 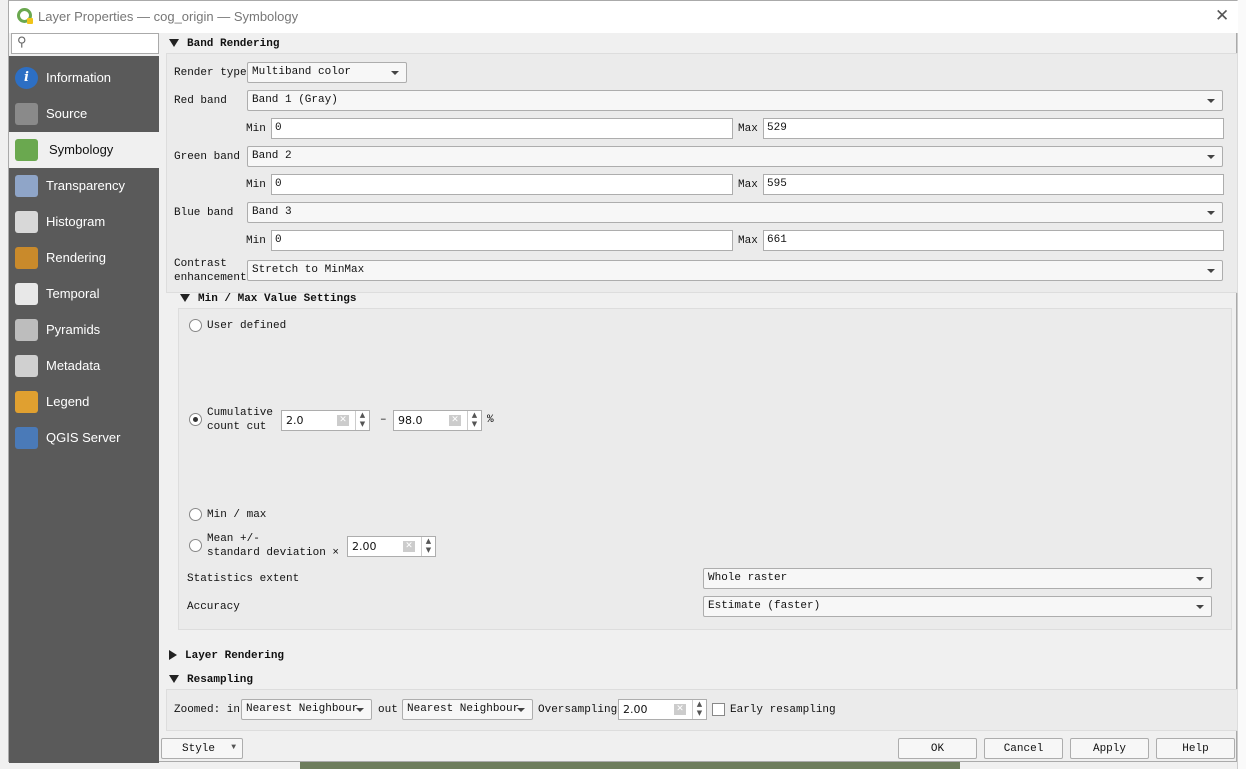 I want to click on user-defined-radio, so click(x=195, y=325).